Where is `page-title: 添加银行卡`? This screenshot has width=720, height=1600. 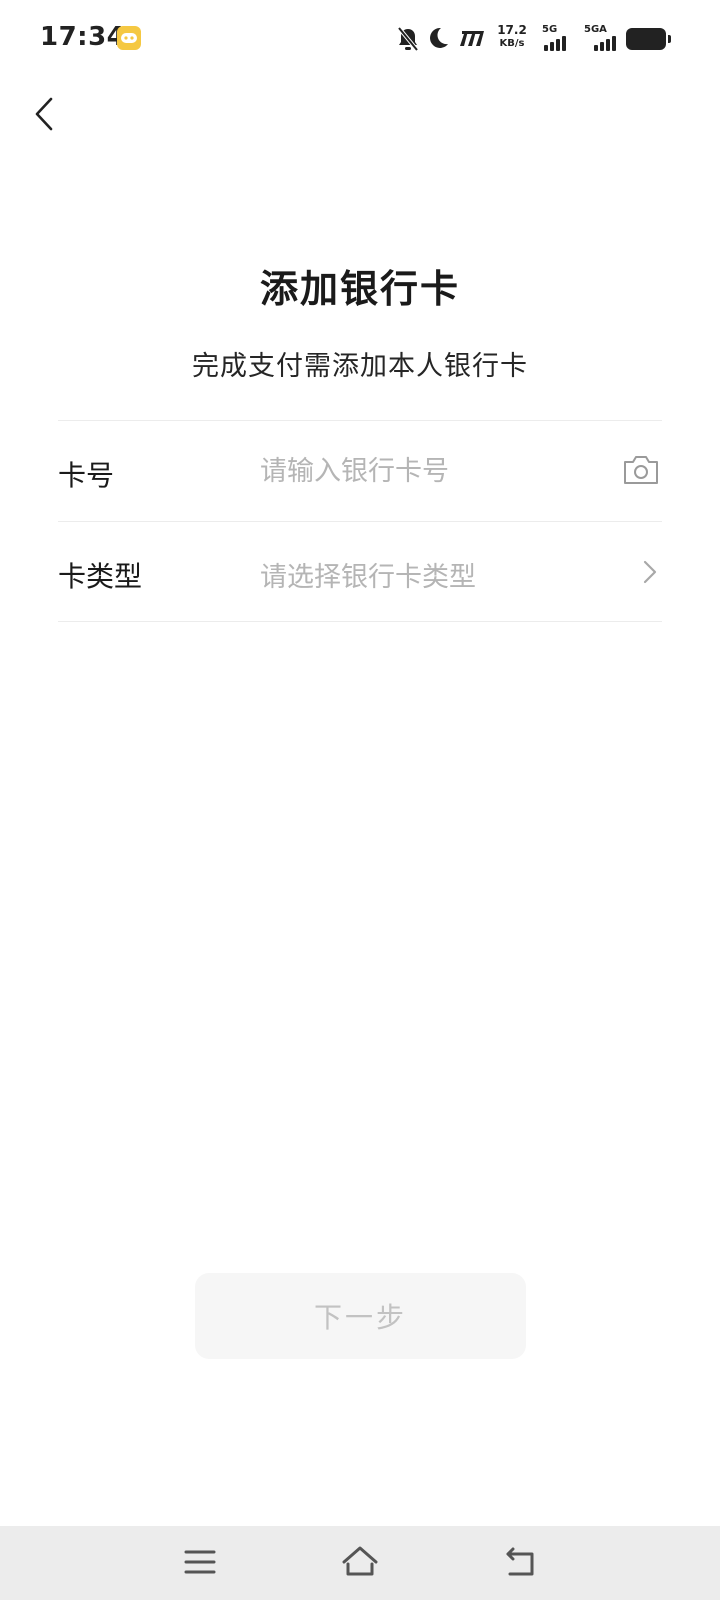 page-title: 添加银行卡 is located at coordinates (359, 289).